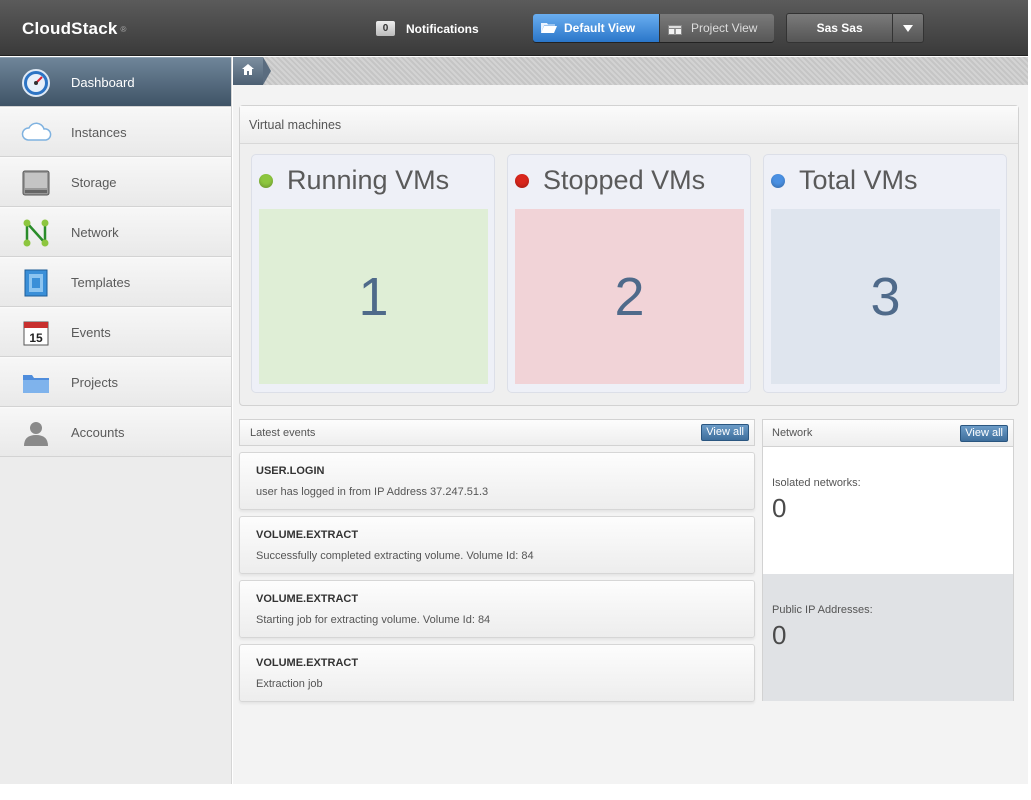 The width and height of the screenshot is (1031, 800). I want to click on sidebar-item-dashboard: Dashboard, so click(115, 82).